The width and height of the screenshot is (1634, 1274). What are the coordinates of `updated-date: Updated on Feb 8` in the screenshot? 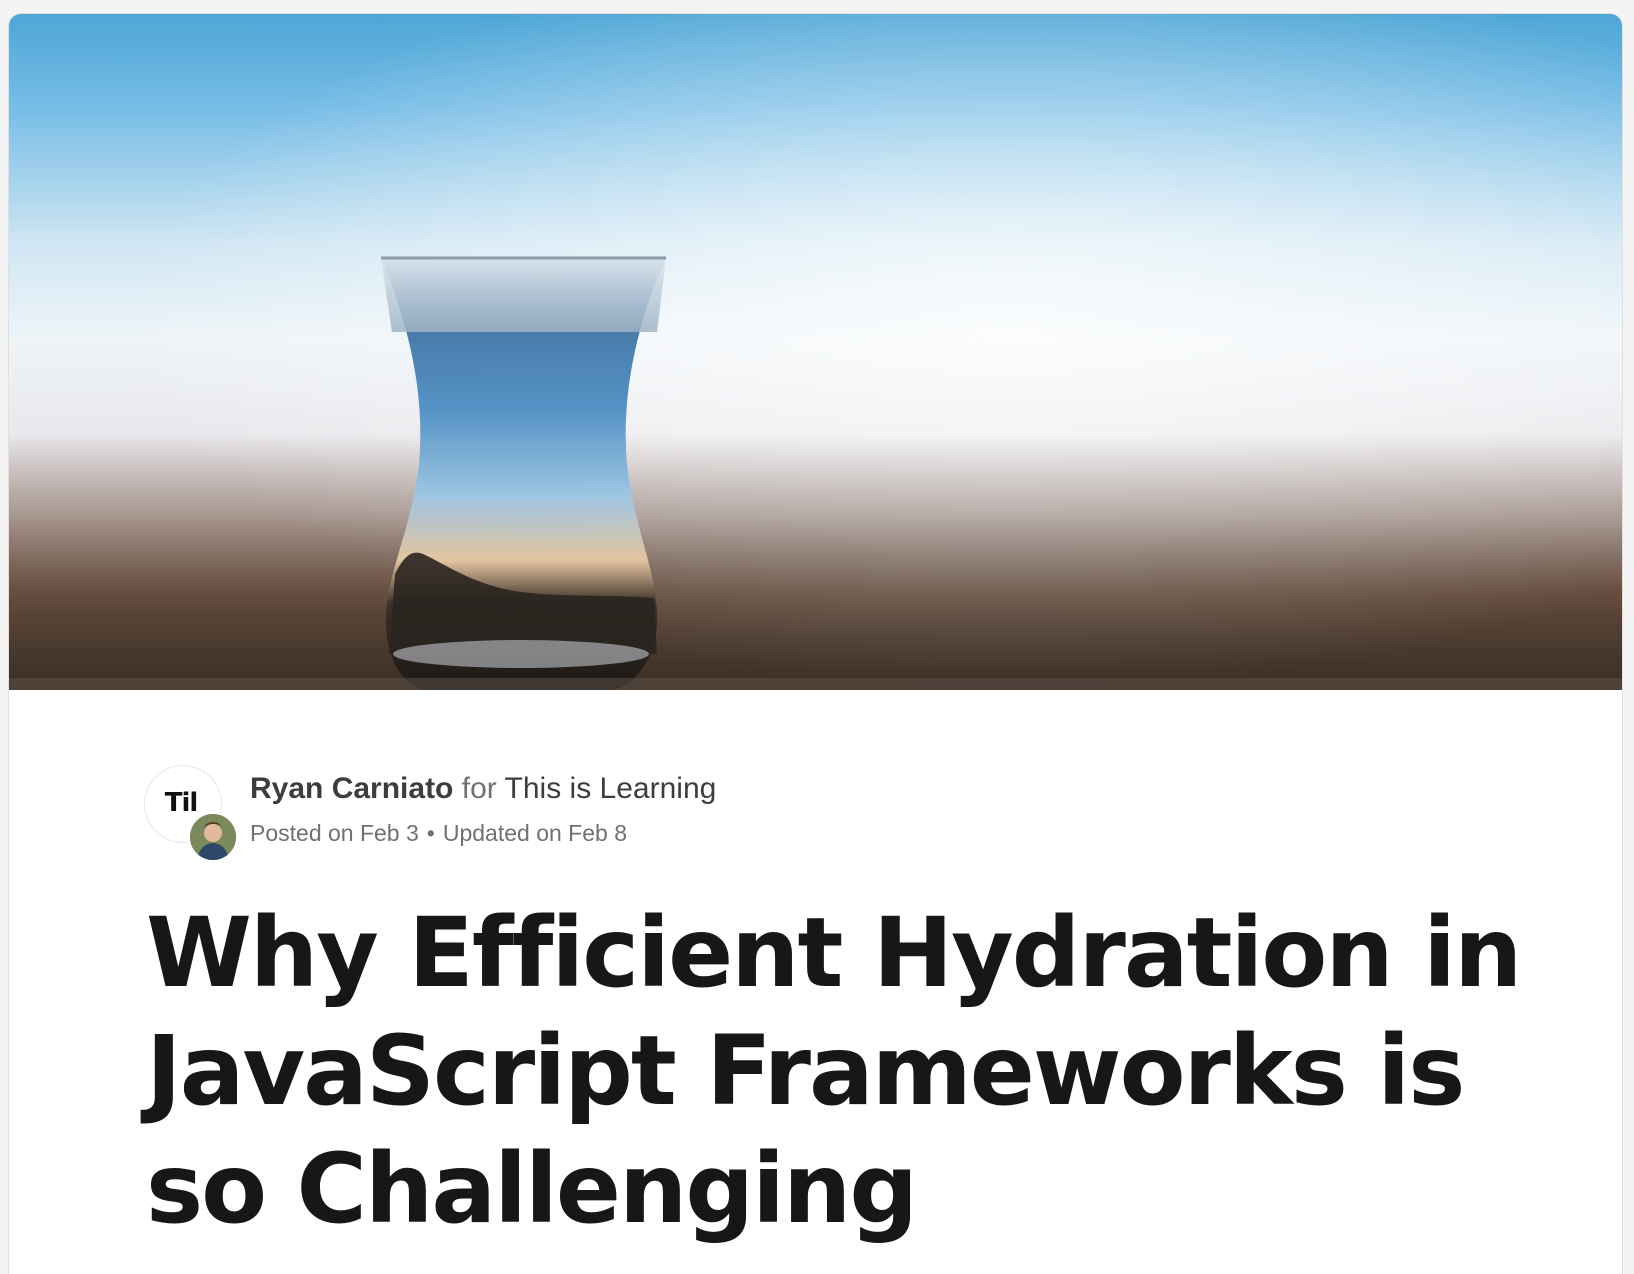 It's located at (534, 833).